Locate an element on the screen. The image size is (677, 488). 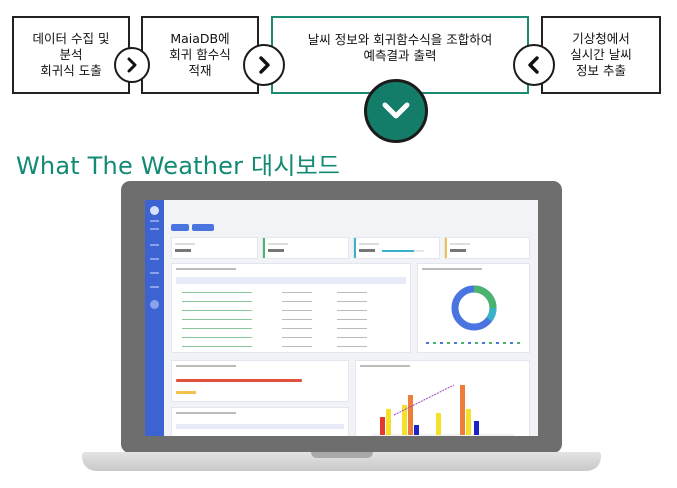
chevron-left-icon is located at coordinates (533, 65).